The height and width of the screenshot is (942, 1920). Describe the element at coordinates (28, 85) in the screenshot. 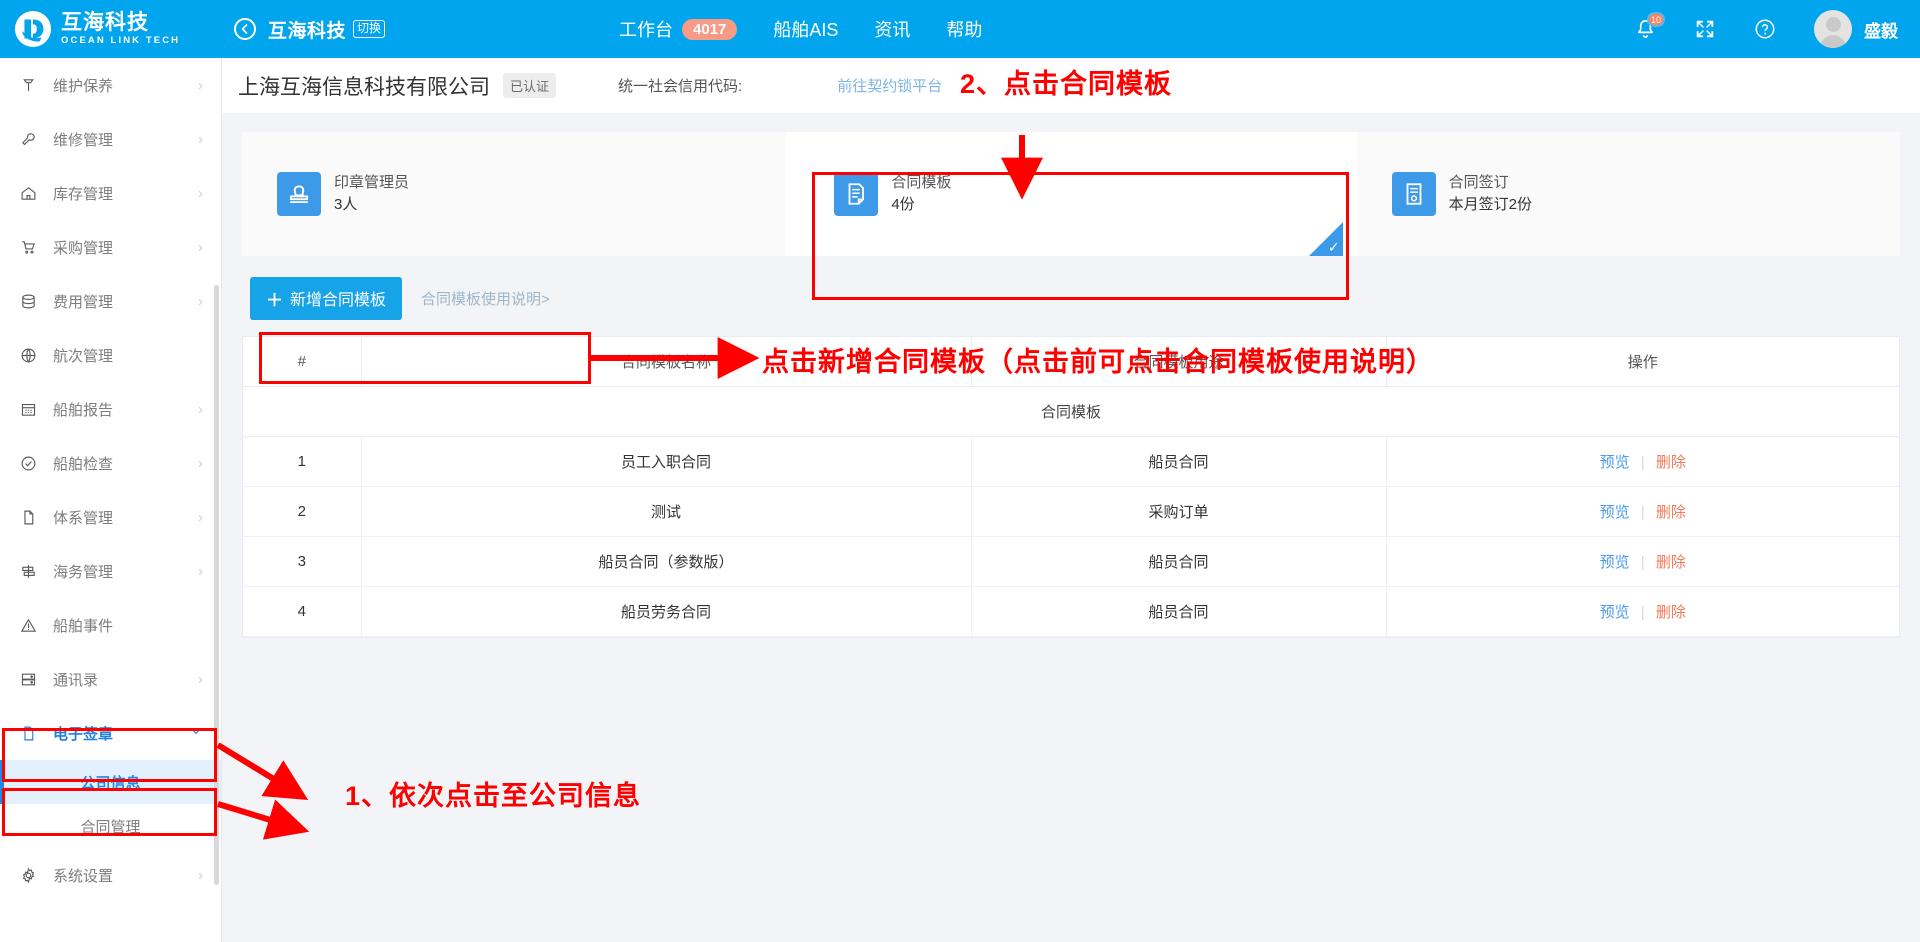

I see `wrench-hammer-icon` at that location.